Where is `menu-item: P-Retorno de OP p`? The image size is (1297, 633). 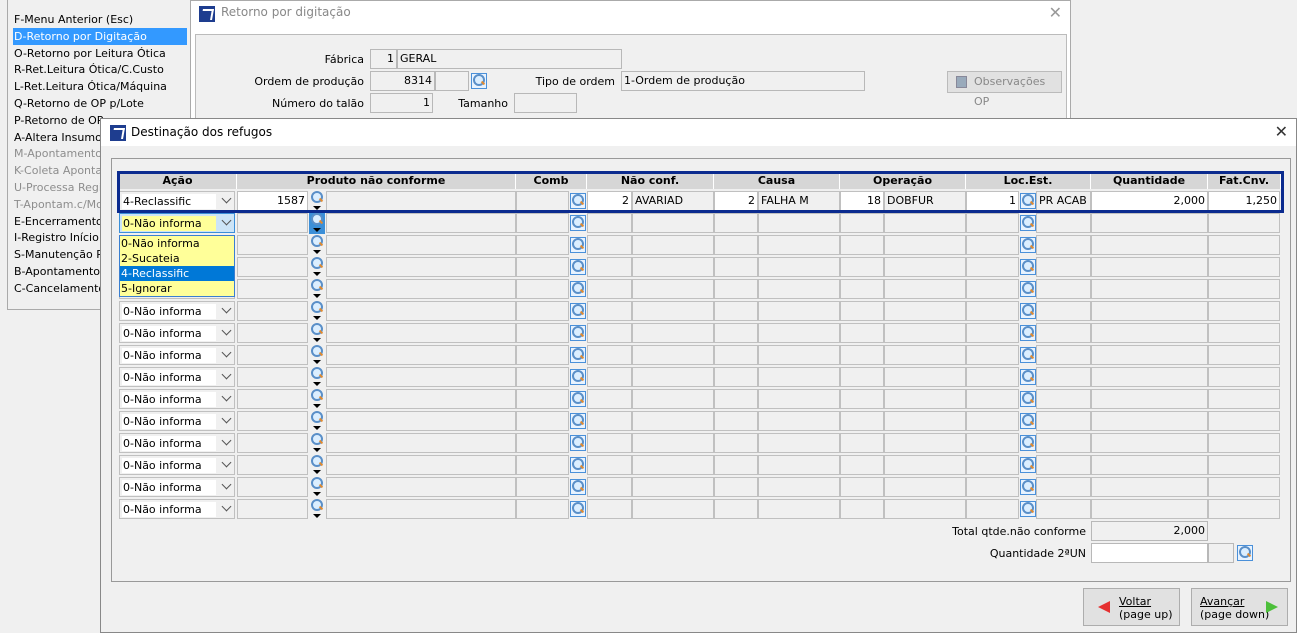 menu-item: P-Retorno de OP p is located at coordinates (64, 120).